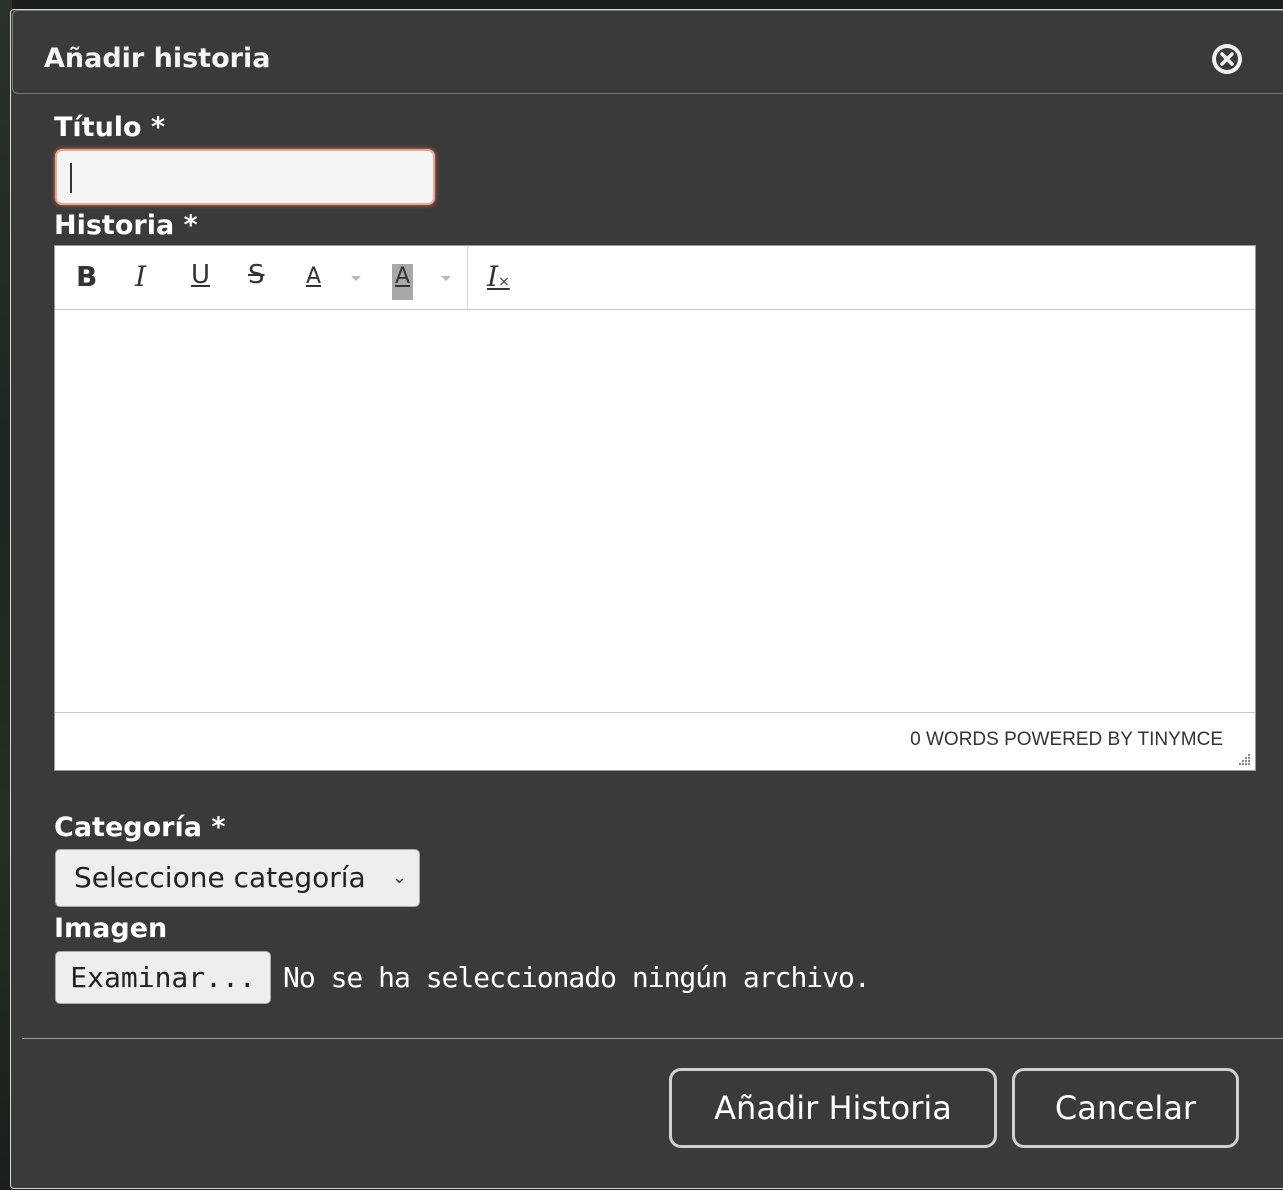  What do you see at coordinates (577, 977) in the screenshot?
I see `no-file-text: No se ha seleccionado ningún archivo.` at bounding box center [577, 977].